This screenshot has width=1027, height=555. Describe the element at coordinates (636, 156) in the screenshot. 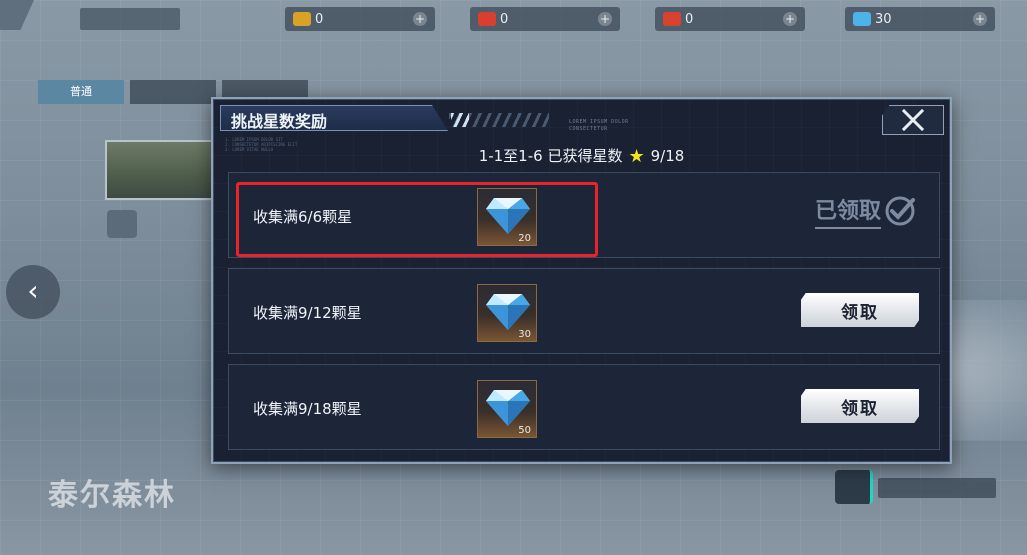

I see `star-icon: ★` at that location.